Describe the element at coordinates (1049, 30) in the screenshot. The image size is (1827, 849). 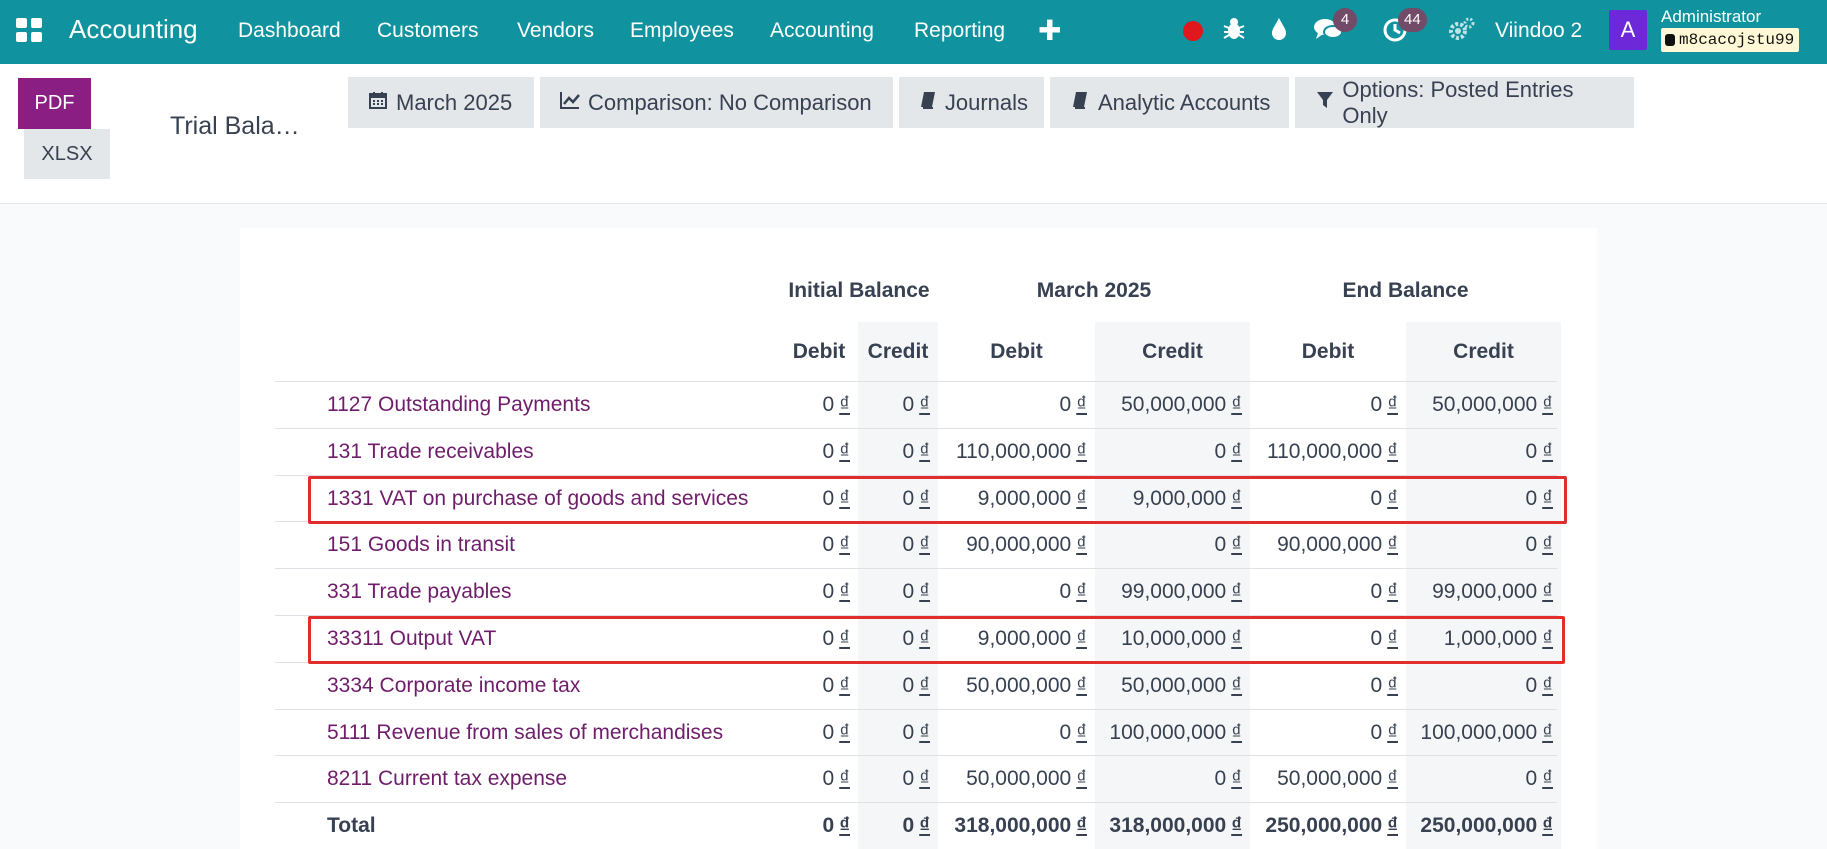
I see `plus-icon: ✚` at that location.